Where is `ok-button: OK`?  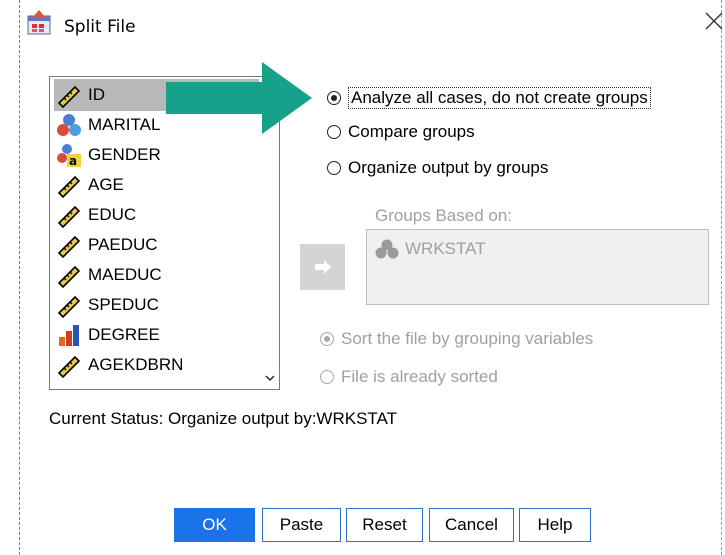 ok-button: OK is located at coordinates (214, 525).